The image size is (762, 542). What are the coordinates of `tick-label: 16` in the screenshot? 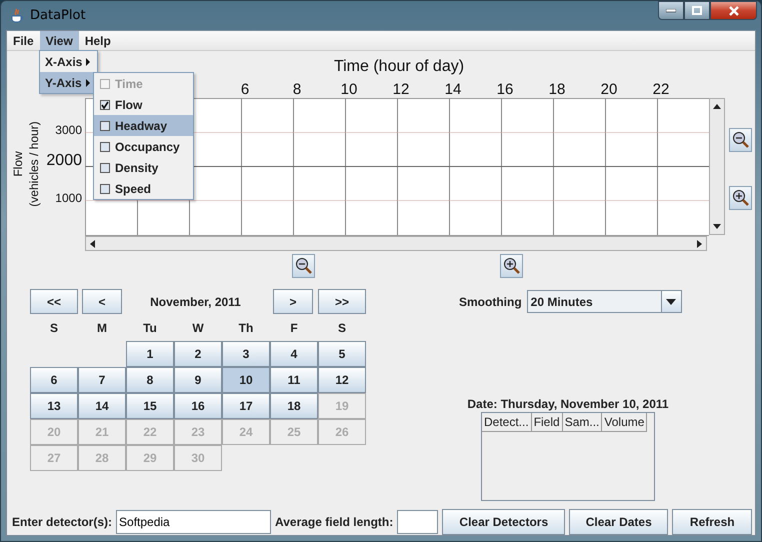 It's located at (505, 89).